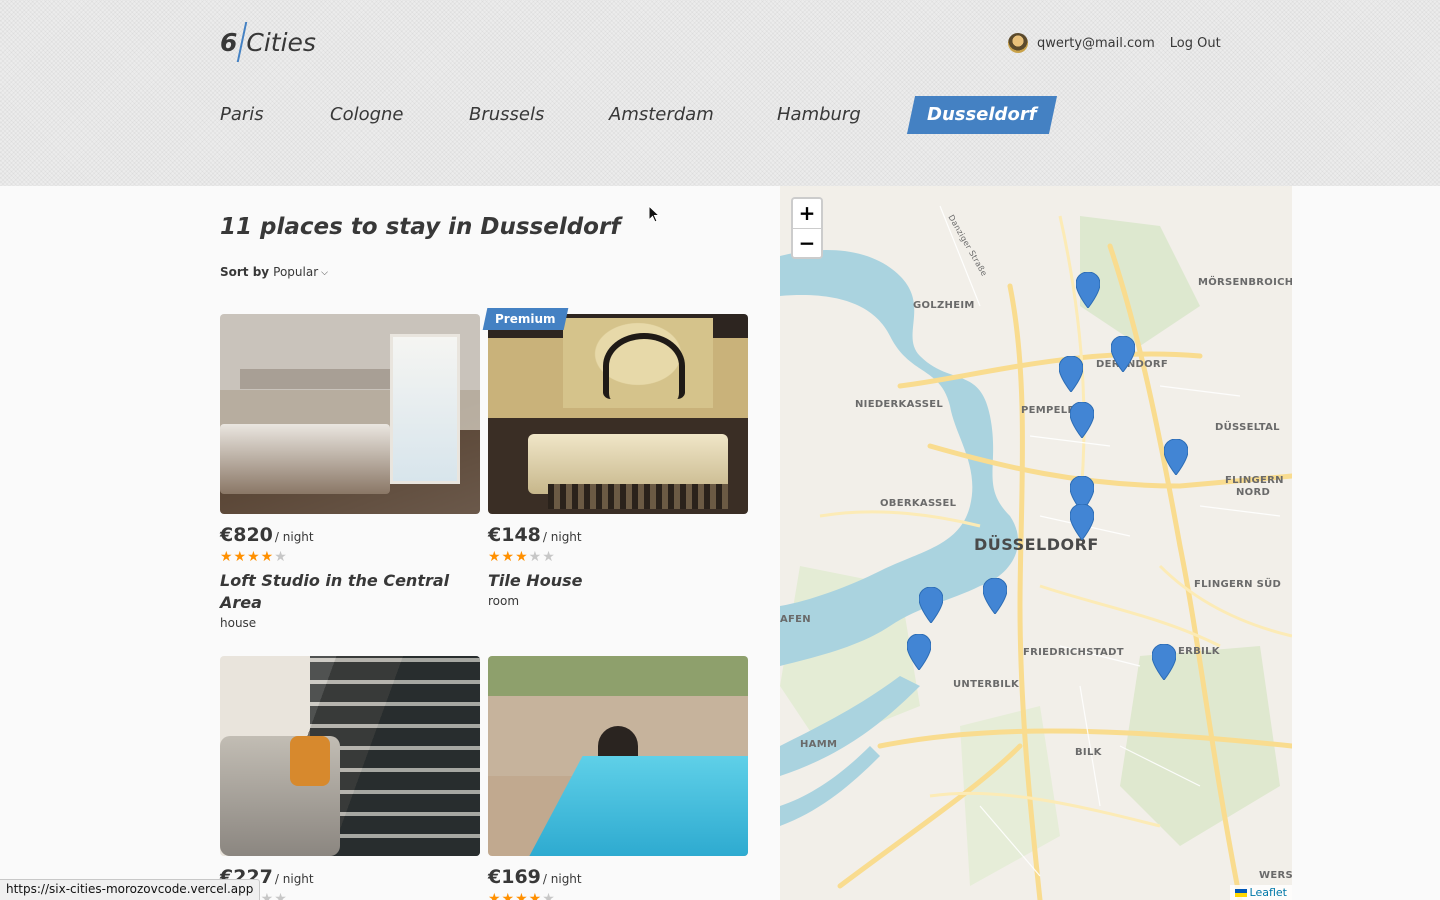 The height and width of the screenshot is (900, 1440). I want to click on map-attribution: Leaflet, so click(1260, 892).